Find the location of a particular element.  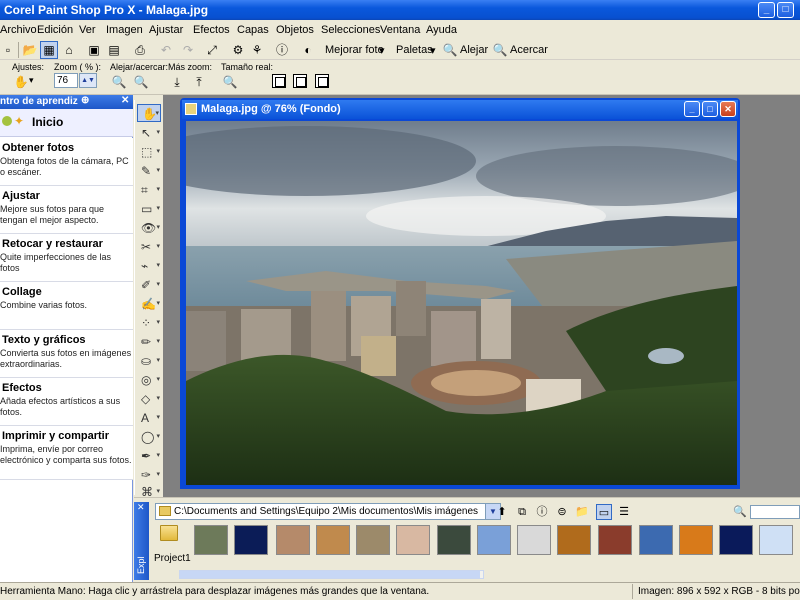

learning-item-heading: Collage is located at coordinates (22, 292).